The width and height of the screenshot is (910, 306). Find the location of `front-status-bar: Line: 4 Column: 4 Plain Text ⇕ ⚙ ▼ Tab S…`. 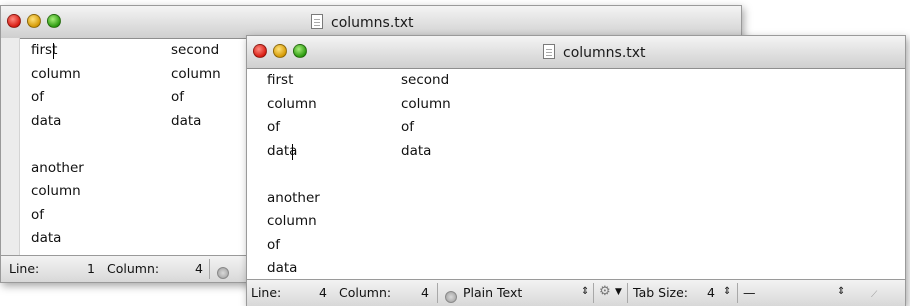

front-status-bar: Line: 4 Column: 4 Plain Text ⇕ ⚙ ▼ Tab S… is located at coordinates (576, 292).